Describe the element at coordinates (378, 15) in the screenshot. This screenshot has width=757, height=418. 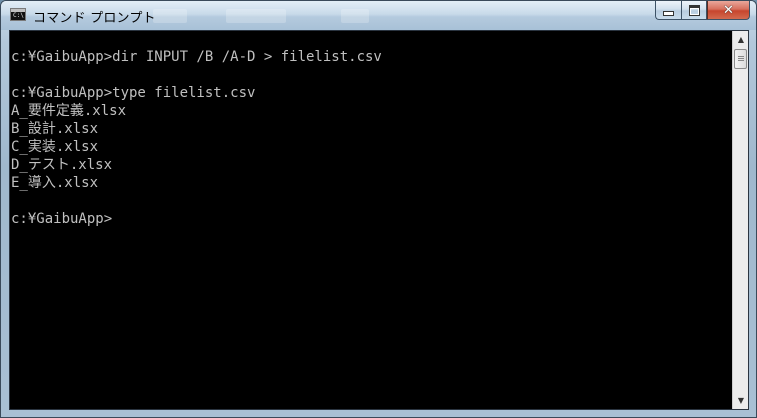
I see `title-bar: C:\ コマンド プロンプト ✕` at that location.